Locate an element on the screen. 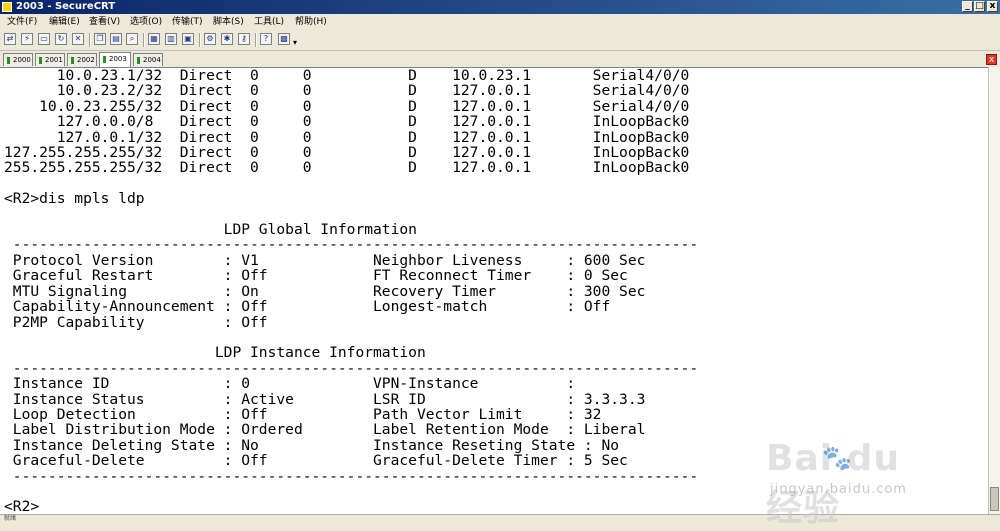 The width and height of the screenshot is (1000, 531). print-setup-icon: ▥ is located at coordinates (171, 39).